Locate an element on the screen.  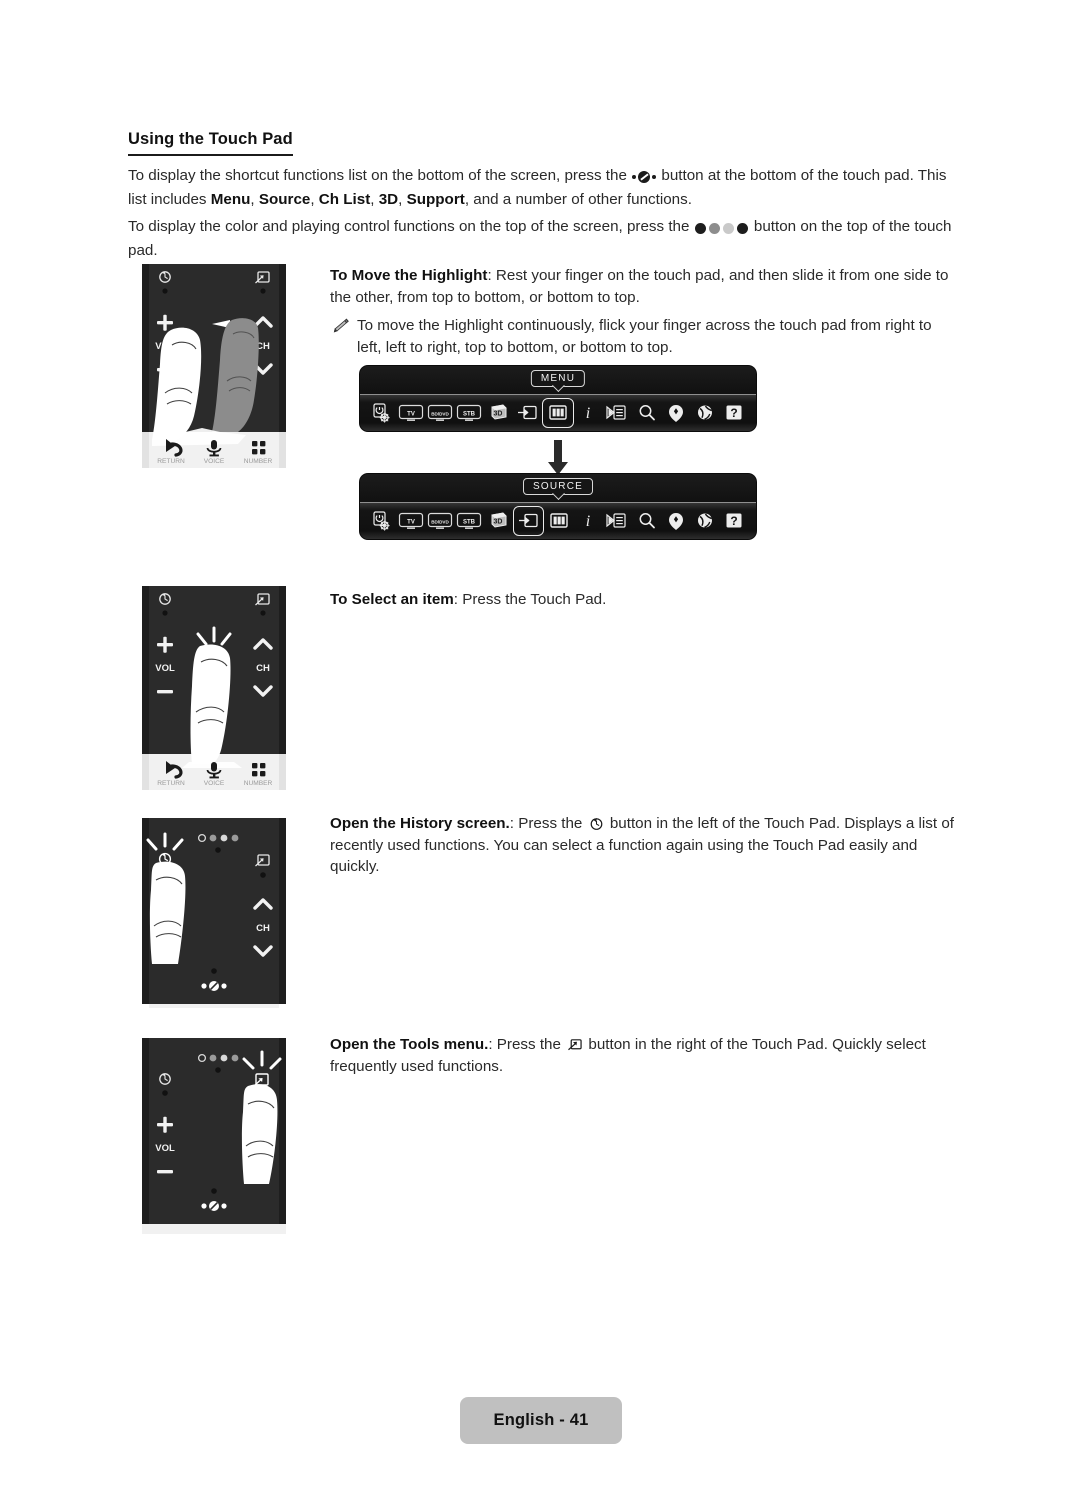
menu-bar-block: MENU TV BD/DVD STB 3D i? is located at coordinates (558, 398).